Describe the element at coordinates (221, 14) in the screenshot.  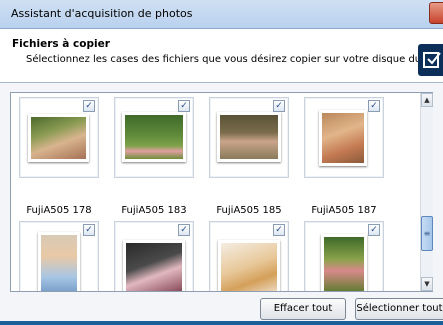
I see `title-bar: Assistant d'acquisition de photos` at that location.